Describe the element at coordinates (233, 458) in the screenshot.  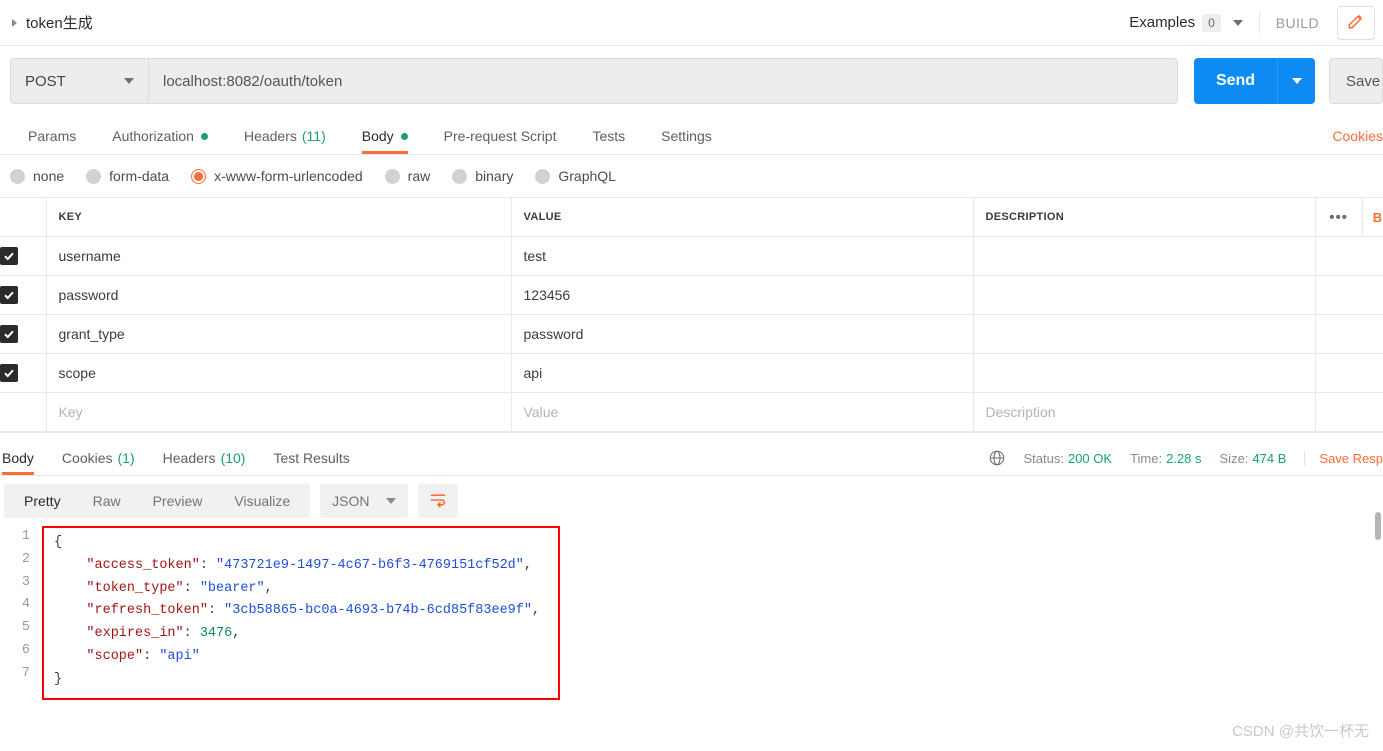
I see `tab-count: (10)` at that location.